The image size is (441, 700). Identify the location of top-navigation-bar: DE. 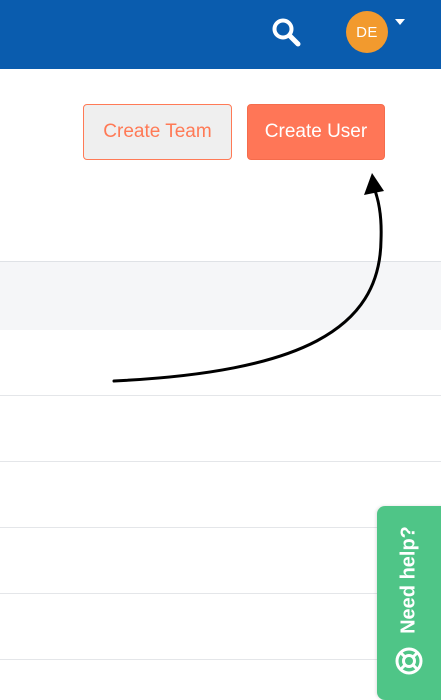
(220, 34).